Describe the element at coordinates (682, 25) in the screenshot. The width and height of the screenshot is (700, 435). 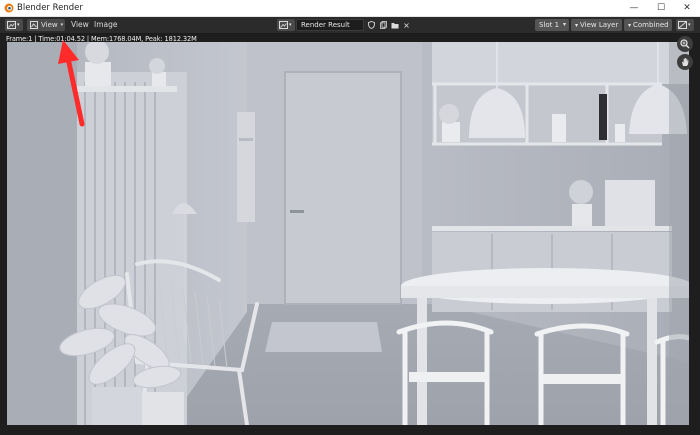
I see `image-display-icon` at that location.